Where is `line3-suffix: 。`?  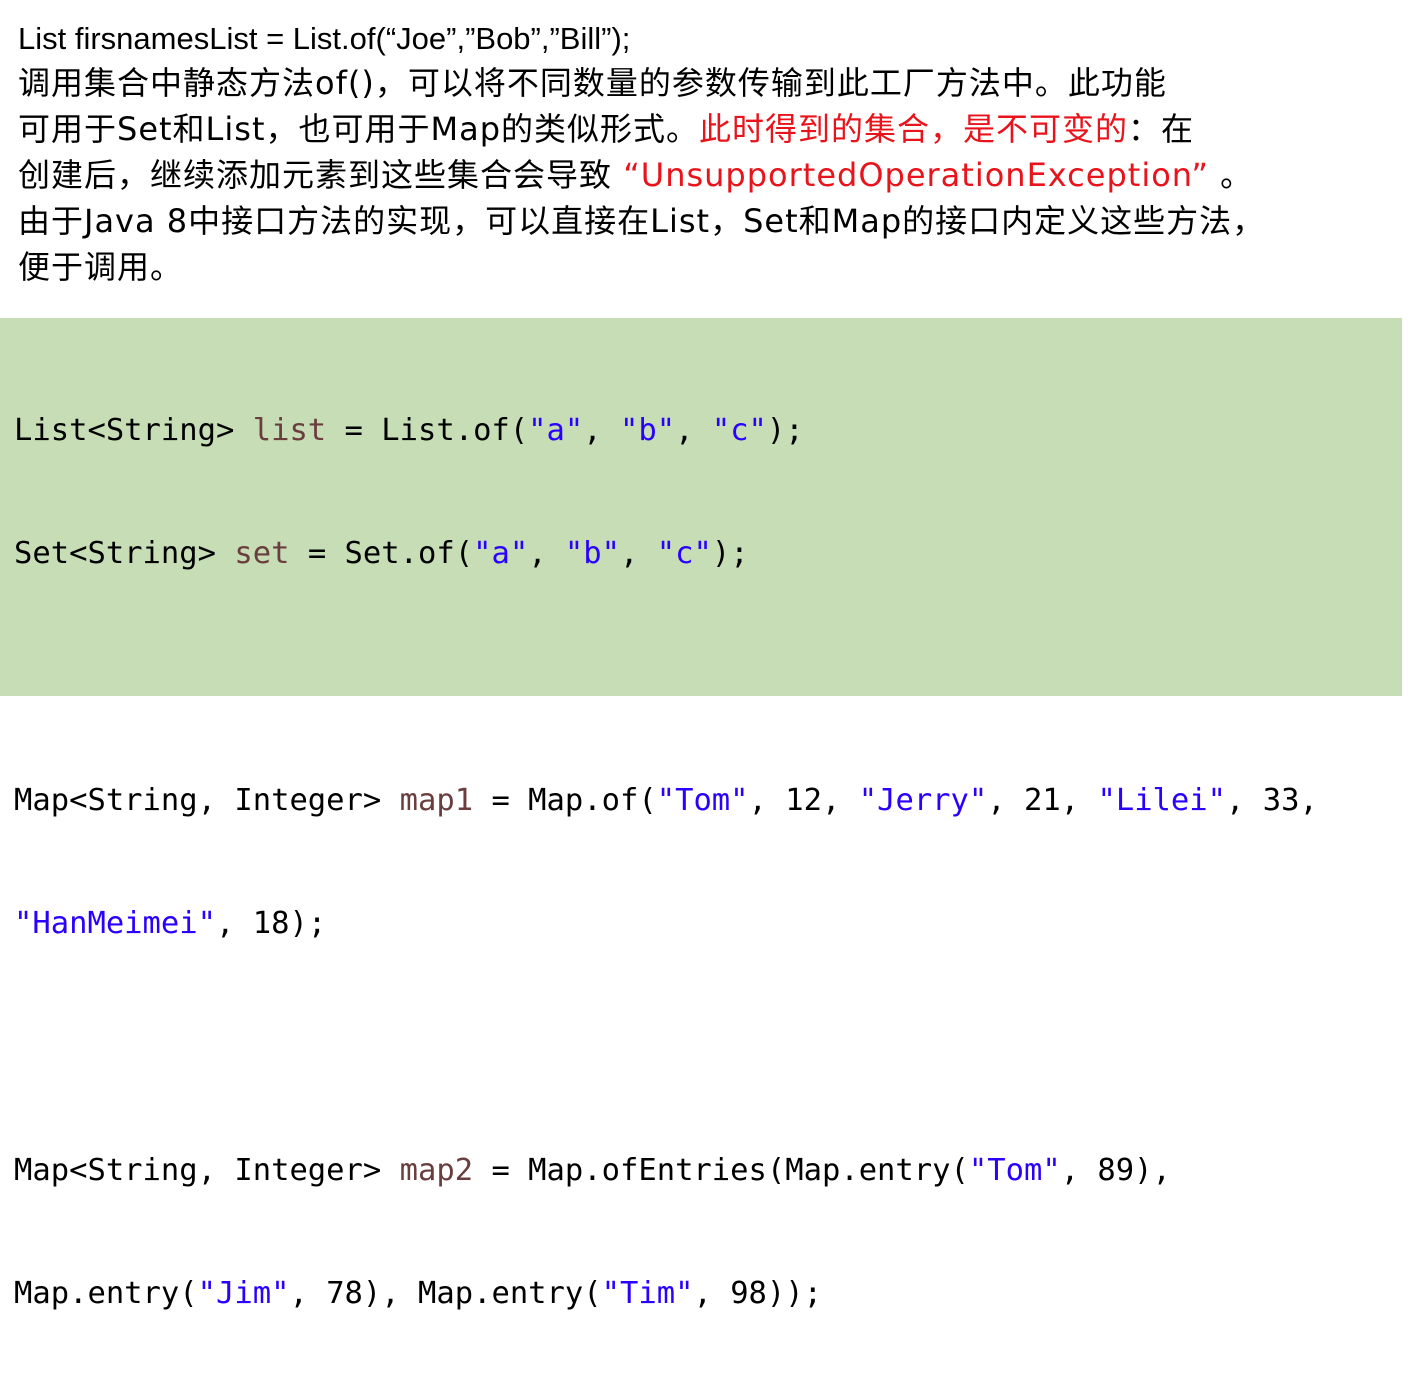
line3-suffix: 。 is located at coordinates (1231, 175).